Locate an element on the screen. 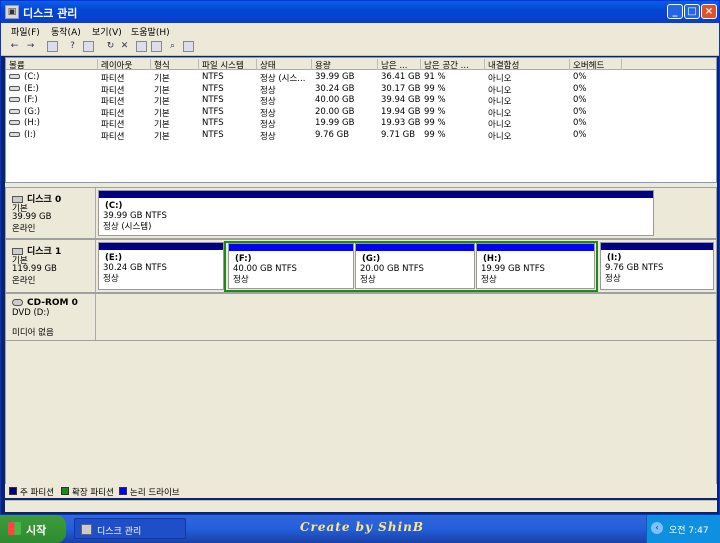 This screenshot has height=543, width=720. disk-1-info: 디스크 1 기본 119.99 GB 온라인 is located at coordinates (51, 266).